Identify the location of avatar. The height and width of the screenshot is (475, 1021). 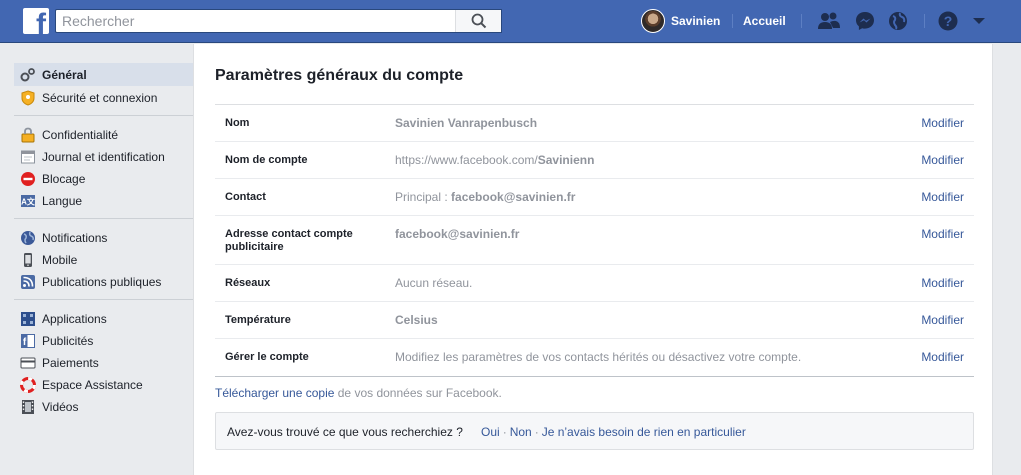
(653, 21).